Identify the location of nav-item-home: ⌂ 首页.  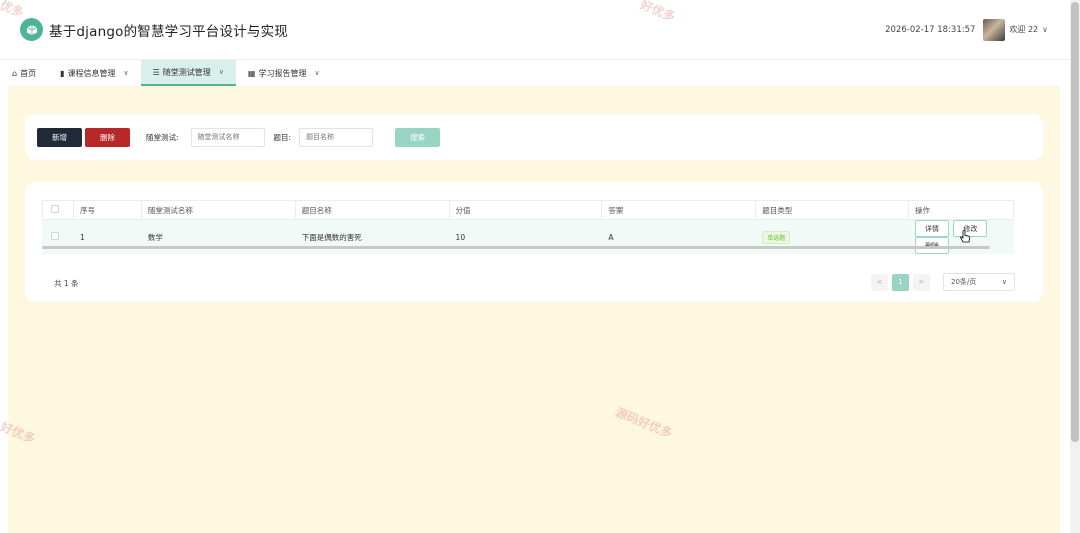
(24, 73).